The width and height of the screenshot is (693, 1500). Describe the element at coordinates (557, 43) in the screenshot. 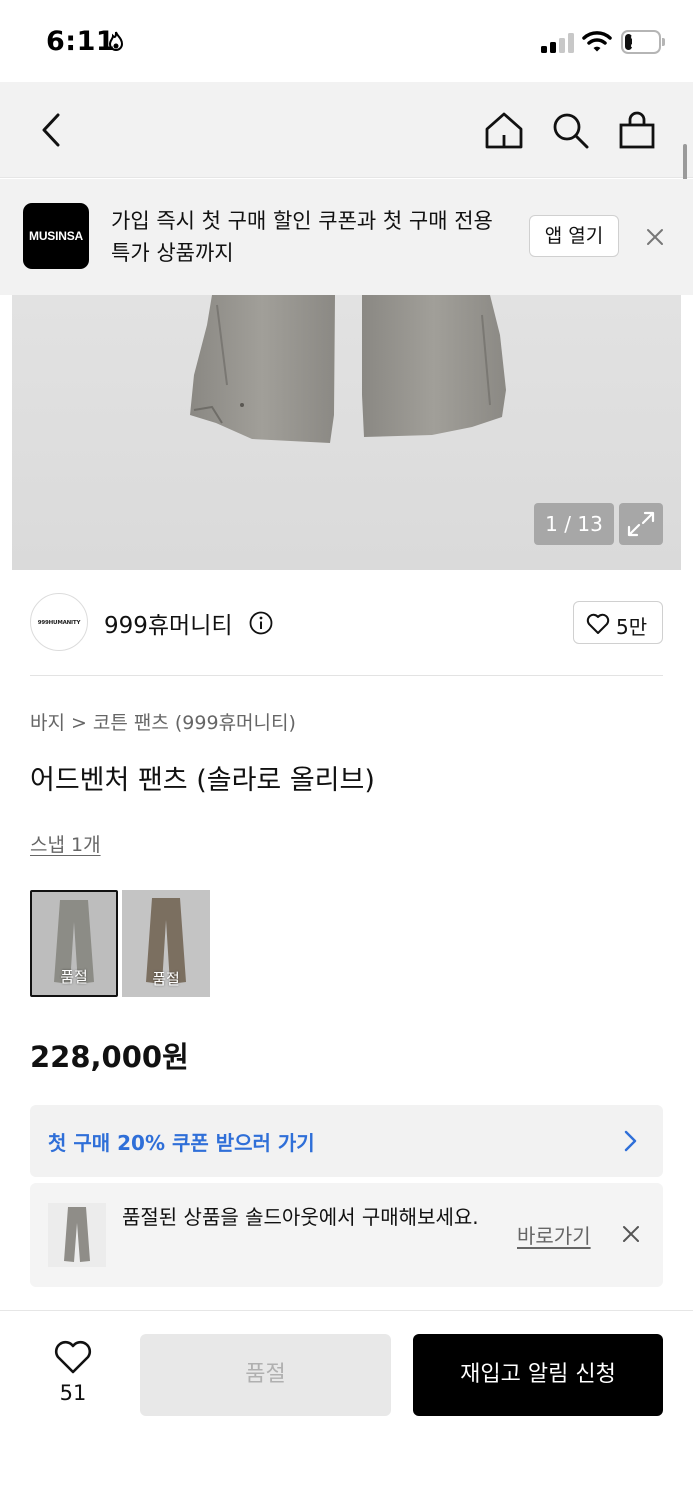

I see `cellular-signal-icon` at that location.